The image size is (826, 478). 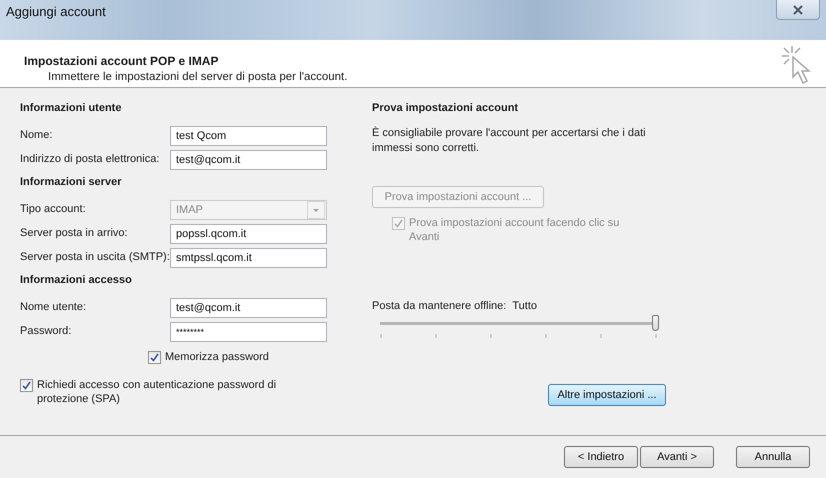 I want to click on section-heading: Informazioni accesso, so click(x=76, y=281).